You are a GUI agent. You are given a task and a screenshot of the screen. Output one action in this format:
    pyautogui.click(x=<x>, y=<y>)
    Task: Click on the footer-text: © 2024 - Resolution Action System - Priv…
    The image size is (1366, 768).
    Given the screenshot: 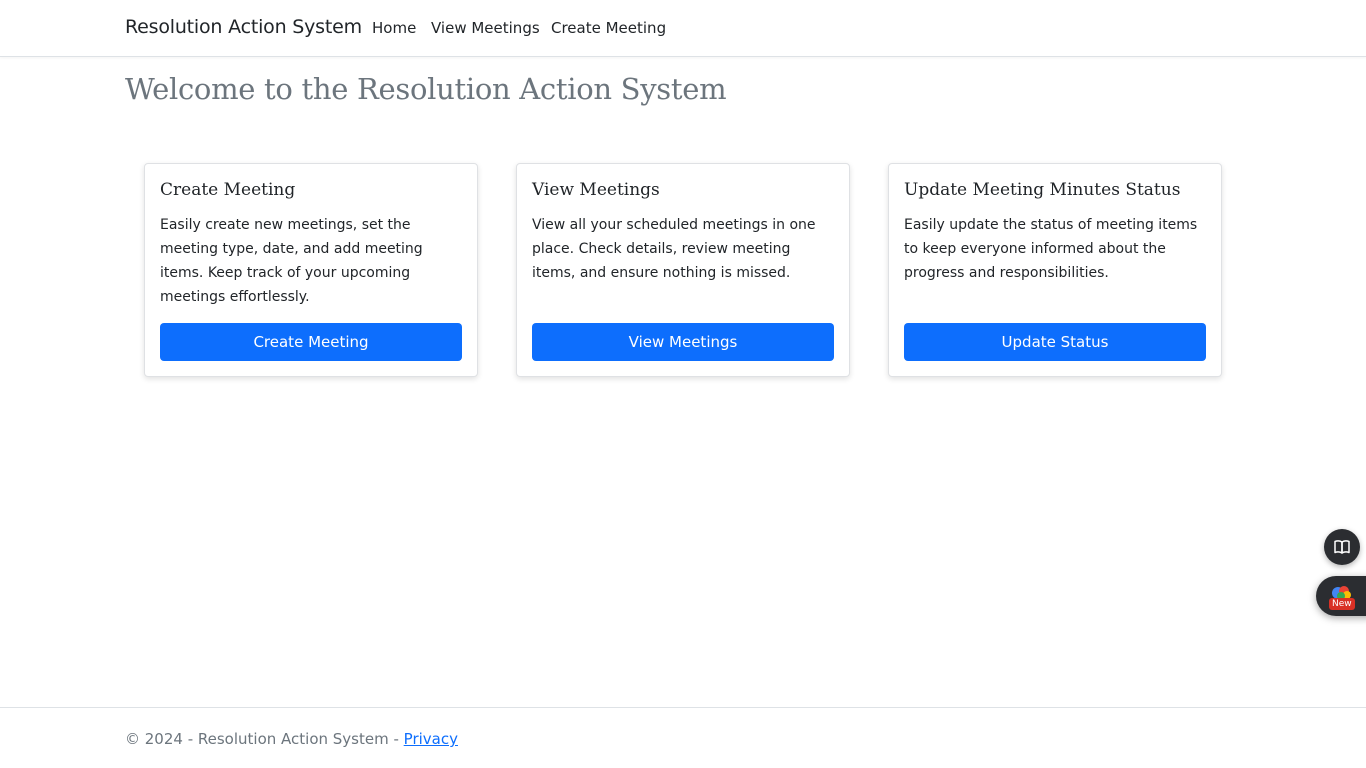 What is the action you would take?
    pyautogui.click(x=291, y=739)
    